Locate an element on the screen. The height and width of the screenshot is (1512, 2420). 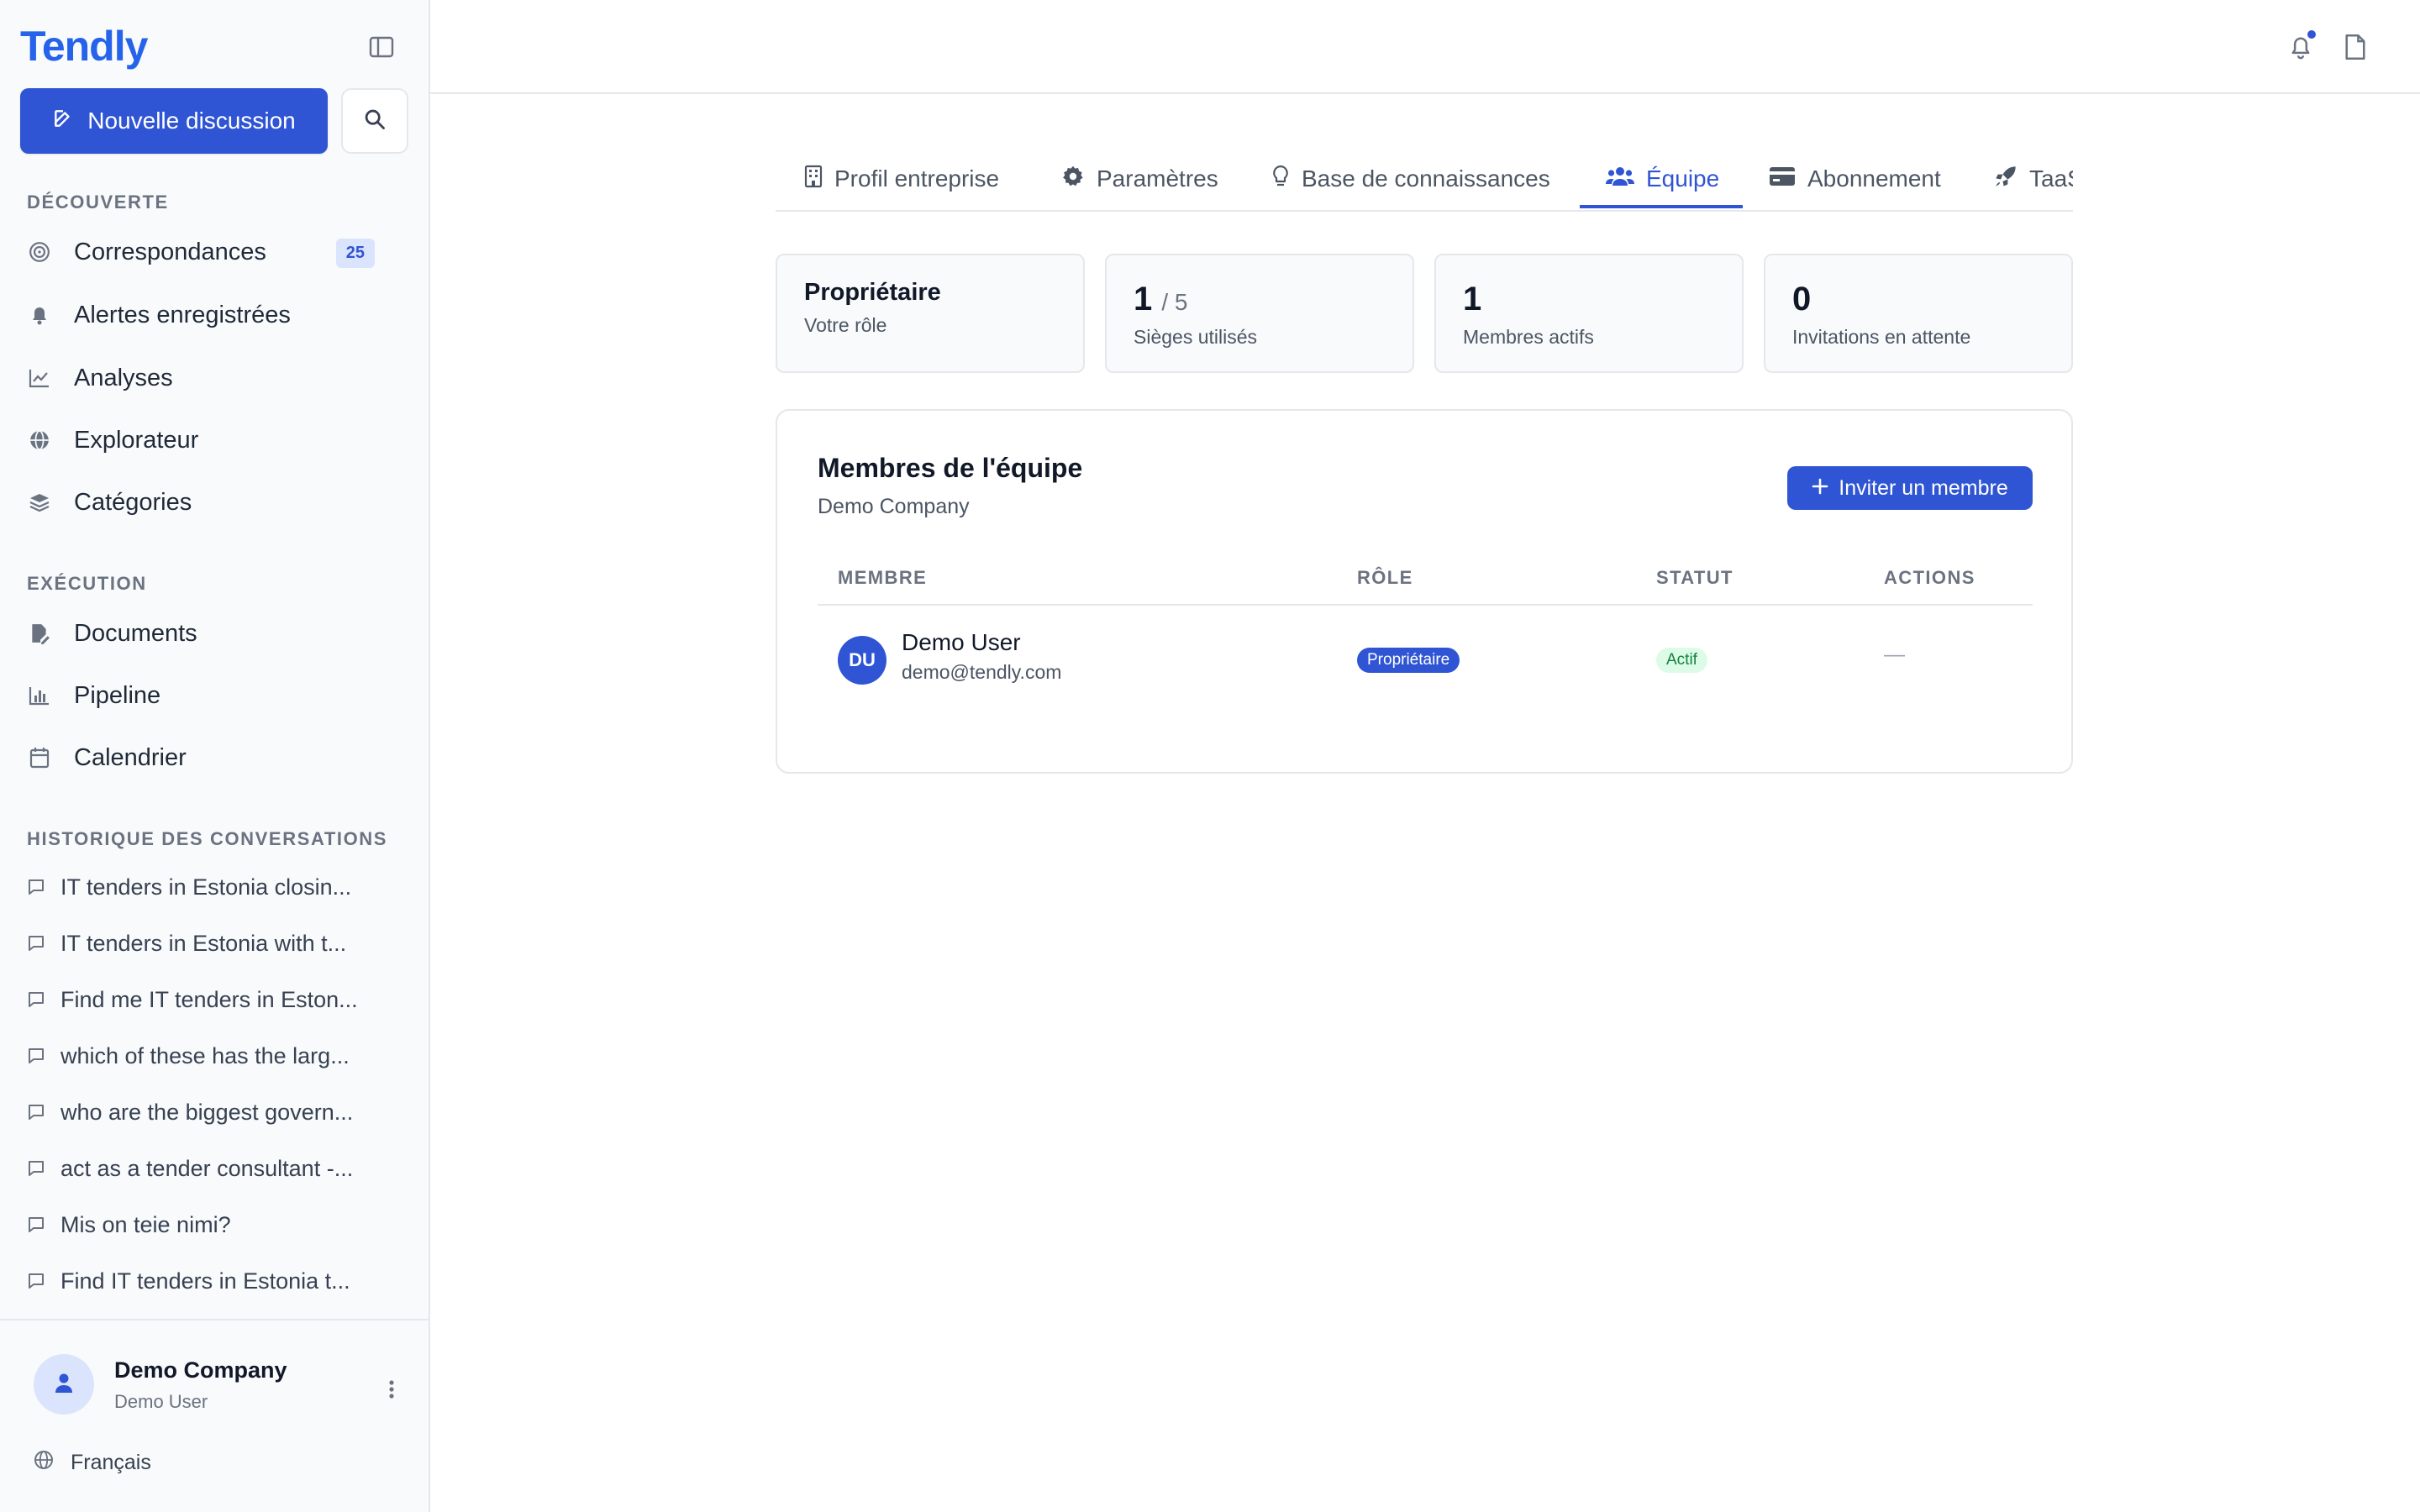
sidebar-item-analyses: Analyses is located at coordinates (215, 378).